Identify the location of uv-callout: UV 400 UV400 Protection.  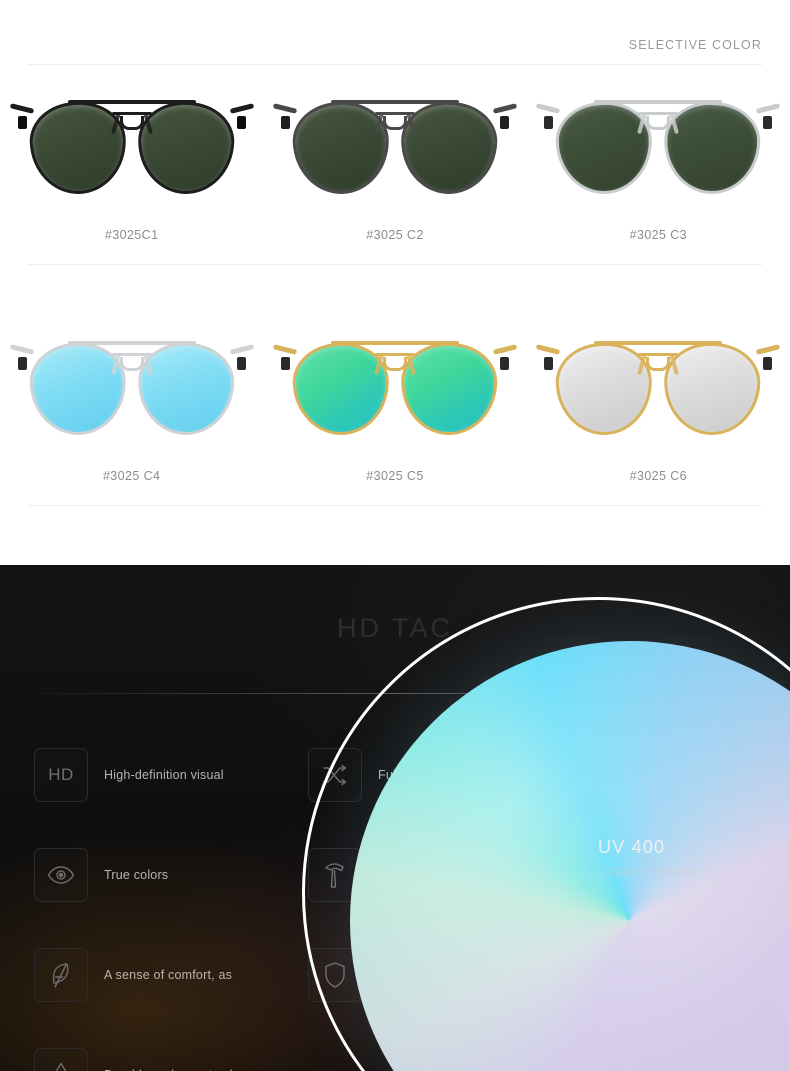
(693, 858).